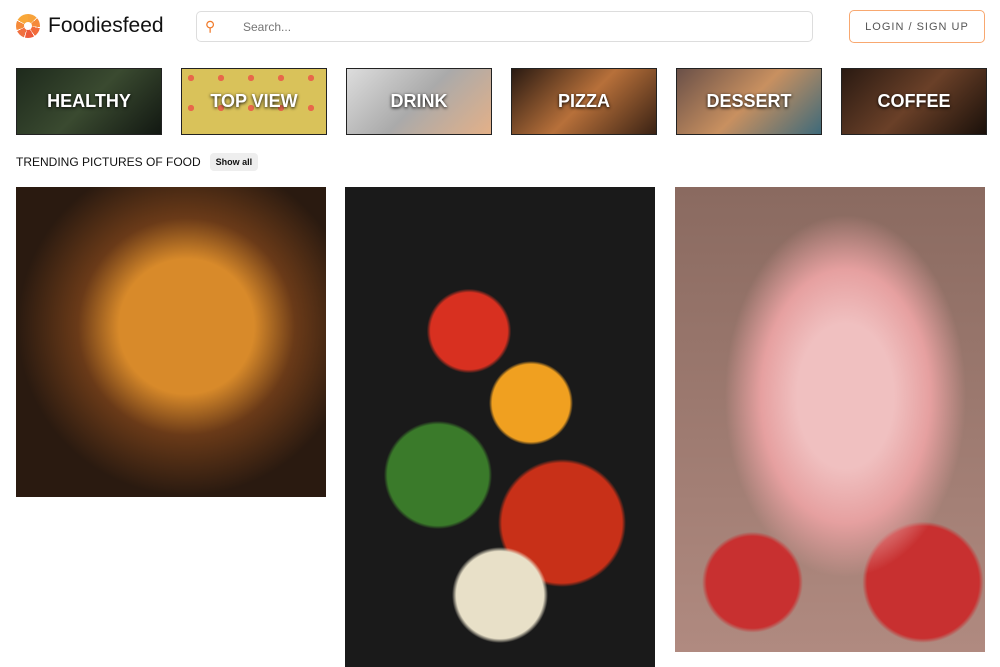  Describe the element at coordinates (89, 101) in the screenshot. I see `category-healthy: HEALTHY` at that location.